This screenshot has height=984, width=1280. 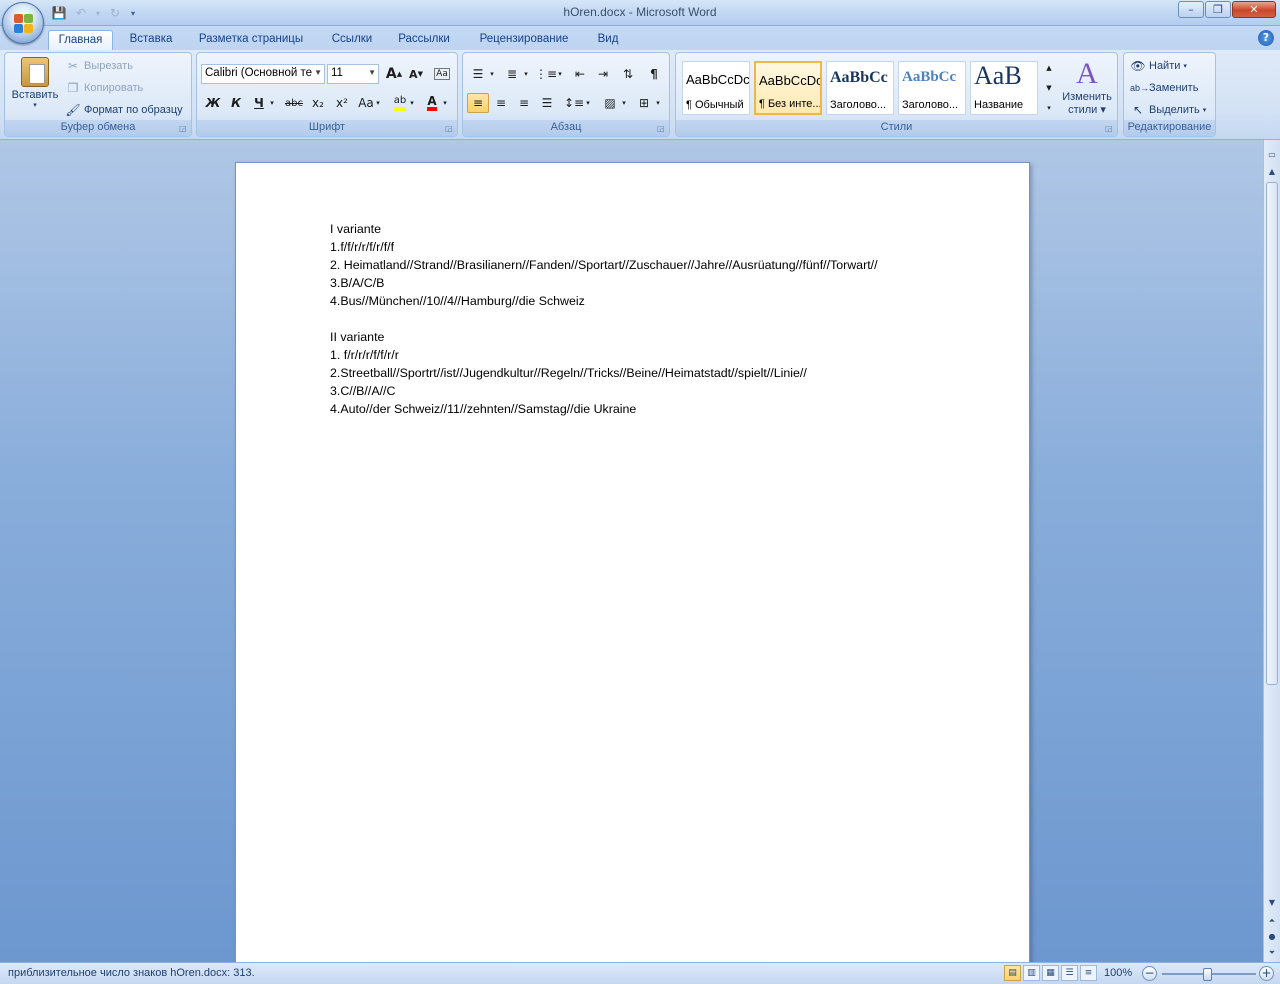 I want to click on superscript-button: x², so click(x=342, y=103).